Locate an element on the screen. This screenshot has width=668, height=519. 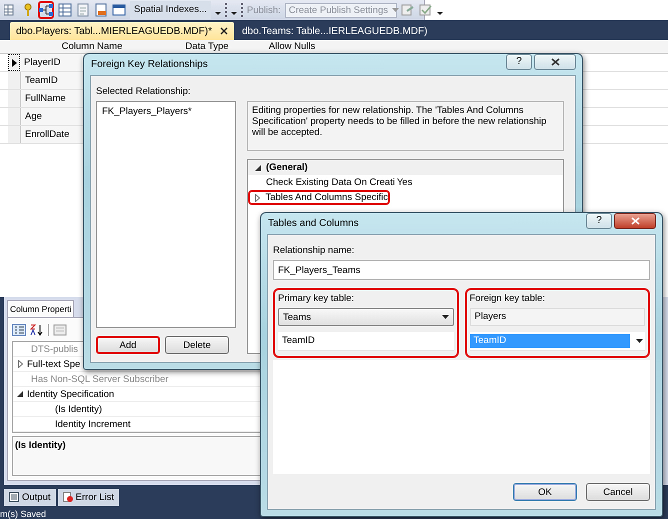
dialog-title: Foreign Key Relationships is located at coordinates (149, 64).